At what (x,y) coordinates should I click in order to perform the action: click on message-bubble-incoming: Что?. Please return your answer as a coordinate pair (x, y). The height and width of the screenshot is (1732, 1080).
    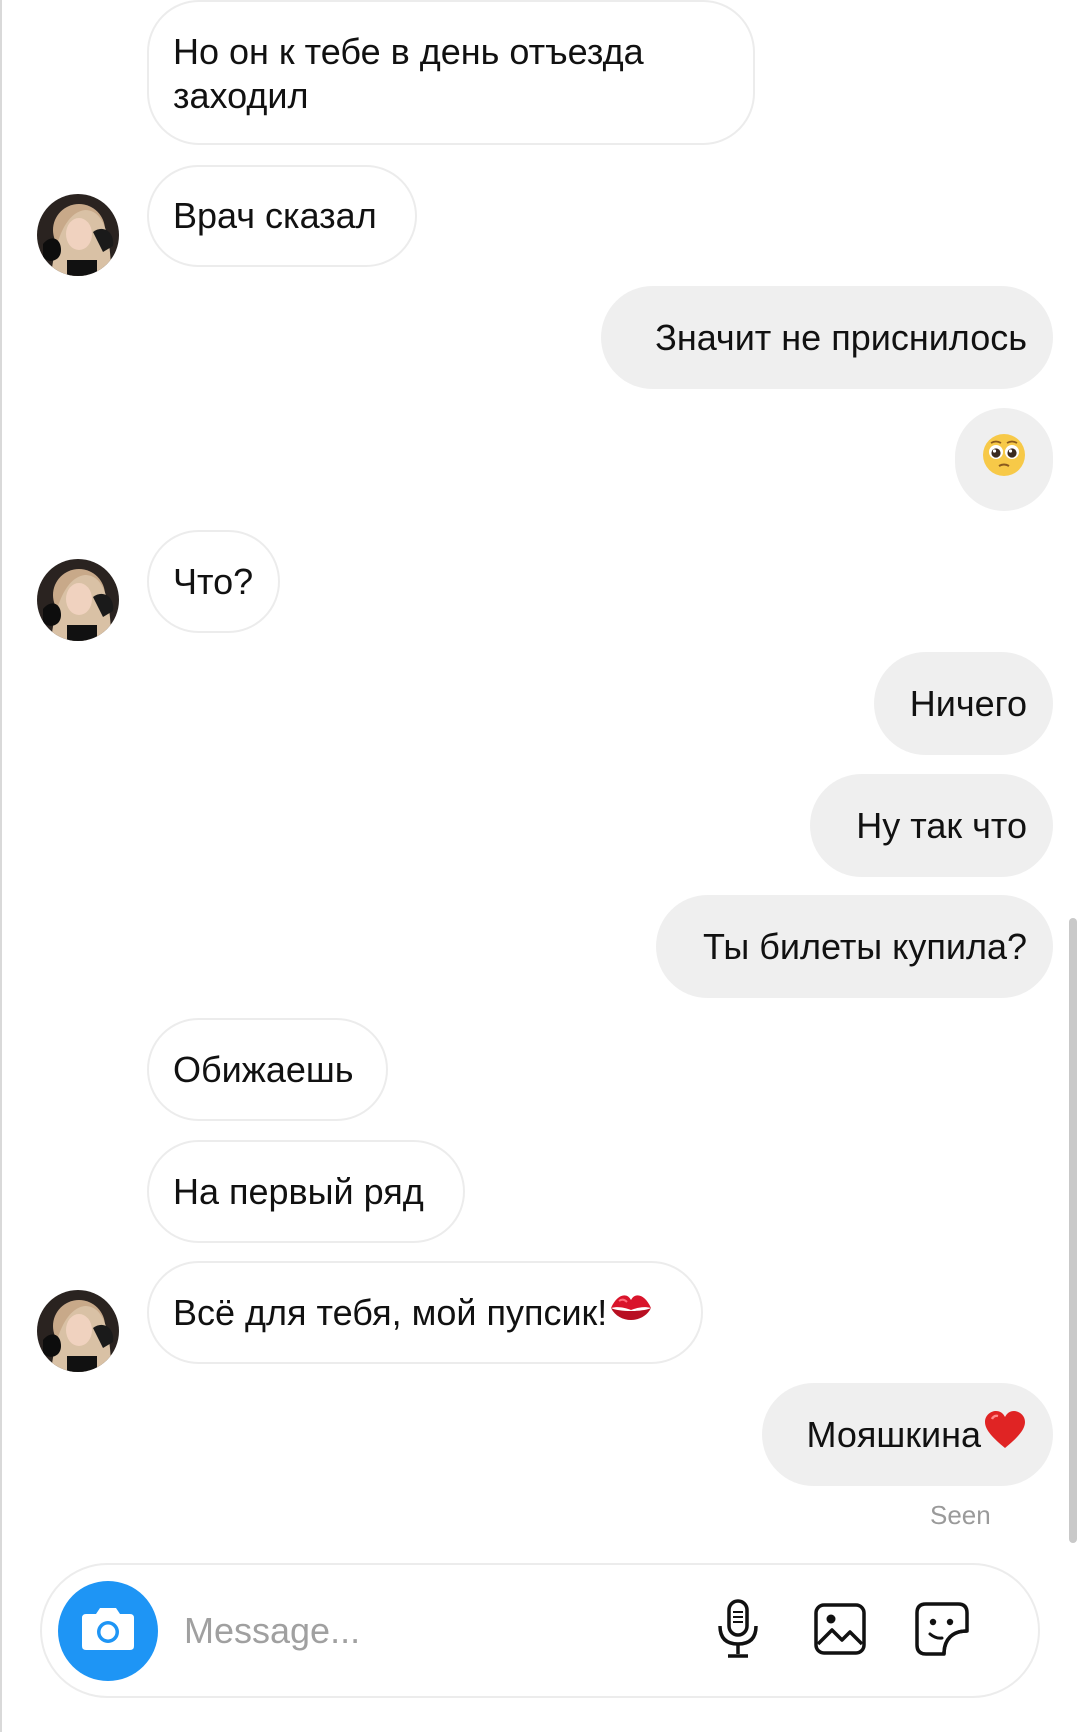
    Looking at the image, I should click on (213, 581).